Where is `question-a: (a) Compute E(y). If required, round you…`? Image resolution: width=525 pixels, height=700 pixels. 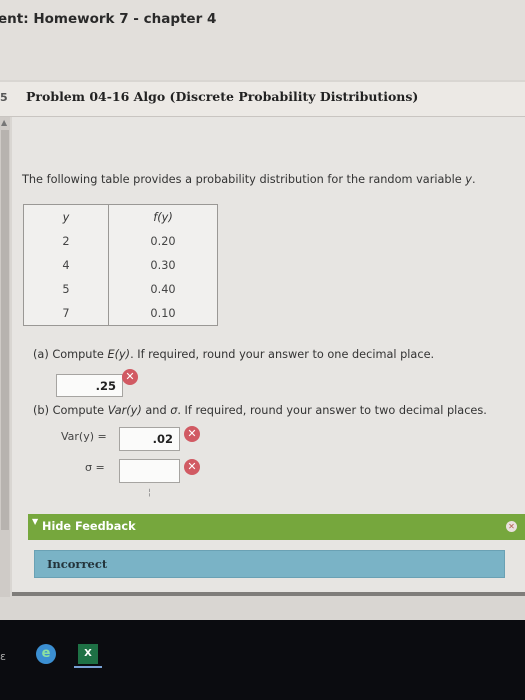
question-a: (a) Compute E(y). If required, round you… is located at coordinates (234, 354).